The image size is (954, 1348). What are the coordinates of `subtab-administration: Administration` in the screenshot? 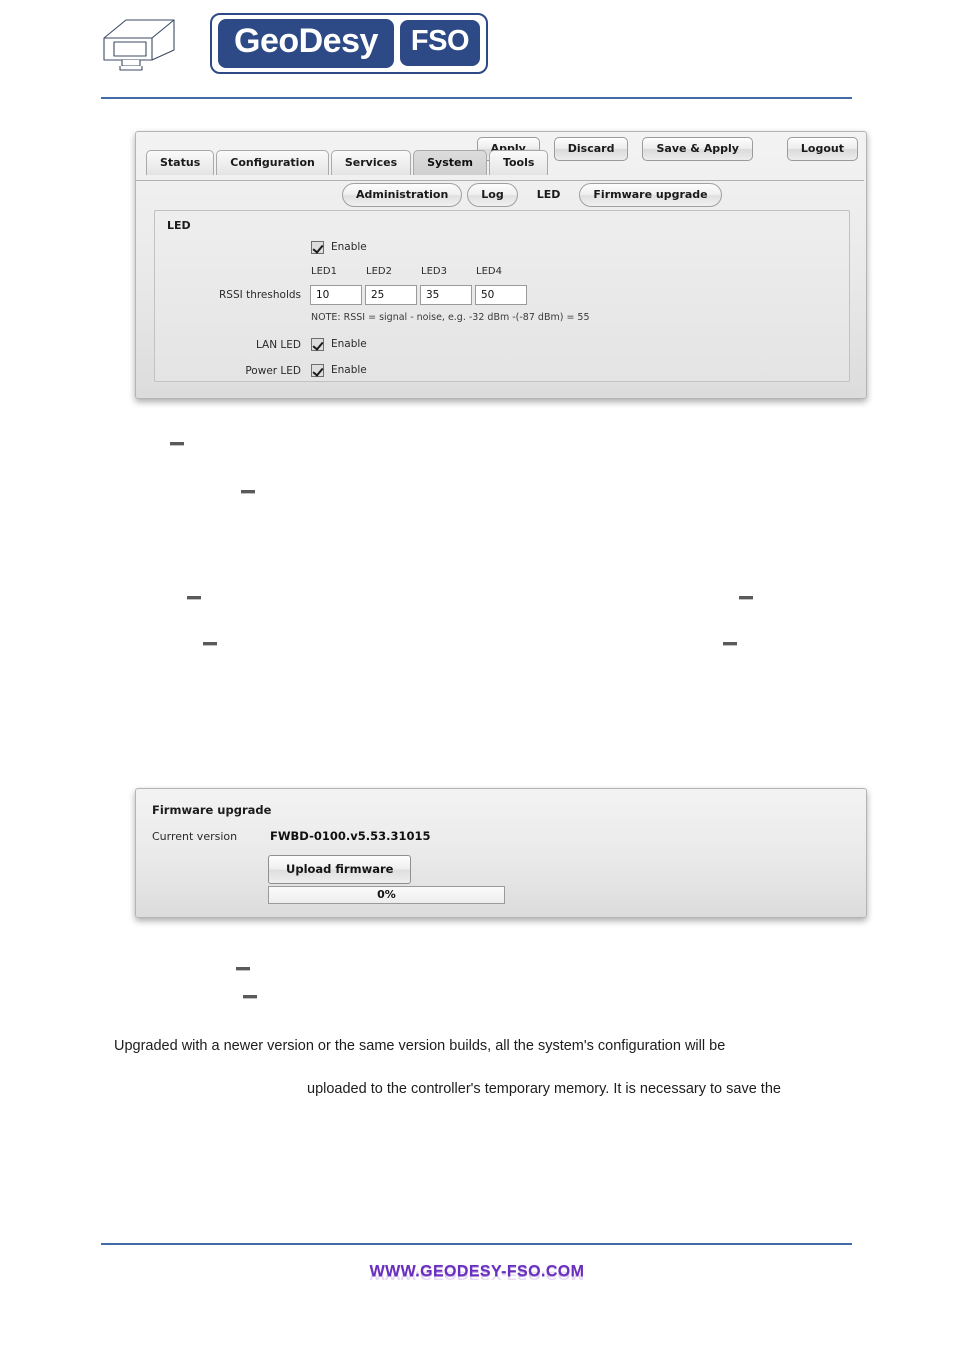 It's located at (402, 195).